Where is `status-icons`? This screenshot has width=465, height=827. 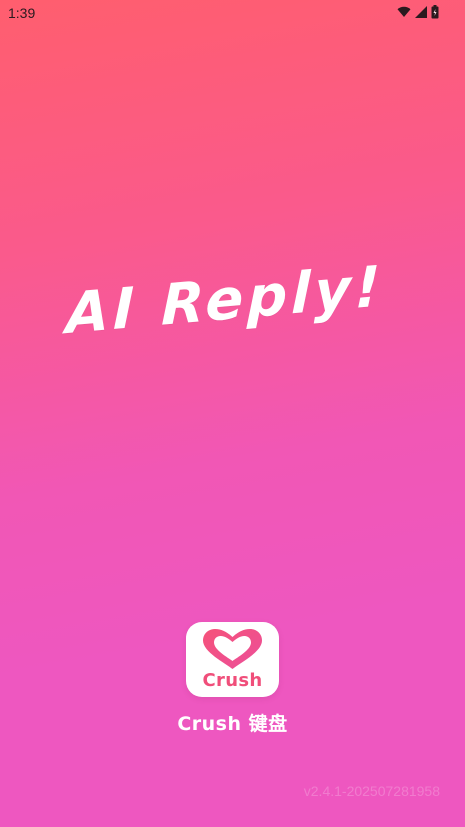 status-icons is located at coordinates (418, 12).